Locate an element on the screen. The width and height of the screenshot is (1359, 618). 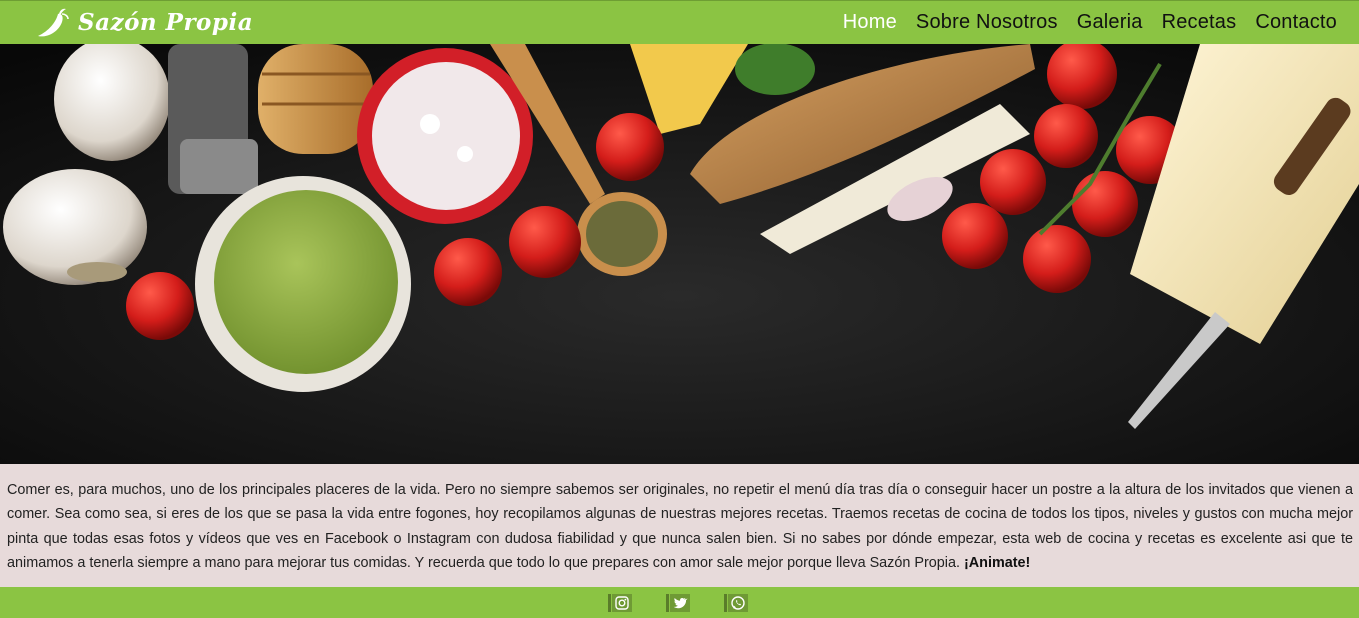
nav-sobre-nosotros: Sobre Nosotros is located at coordinates (987, 22).